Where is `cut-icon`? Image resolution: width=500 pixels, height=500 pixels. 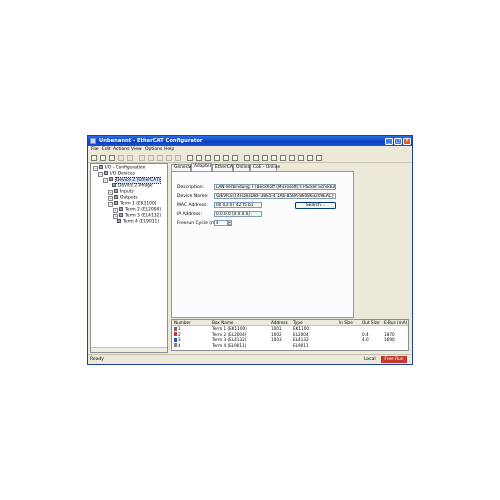 cut-icon is located at coordinates (142, 157).